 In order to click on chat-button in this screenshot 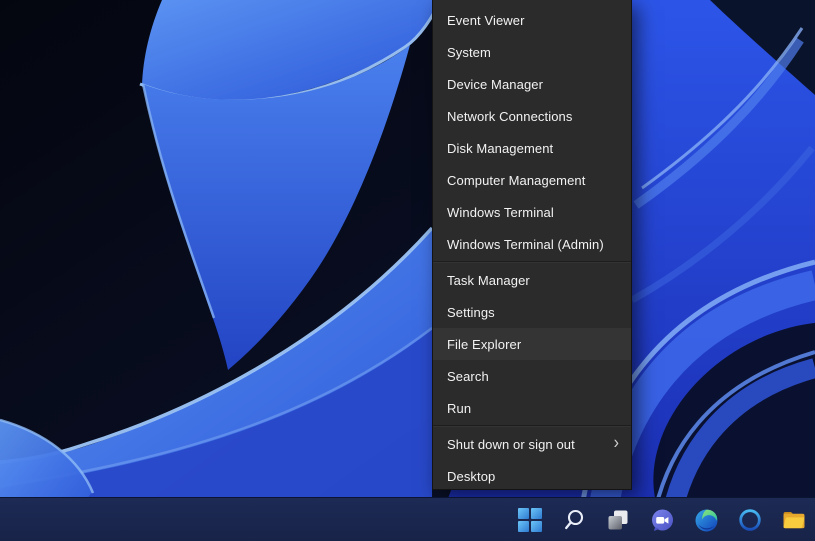, I will do `click(662, 519)`.